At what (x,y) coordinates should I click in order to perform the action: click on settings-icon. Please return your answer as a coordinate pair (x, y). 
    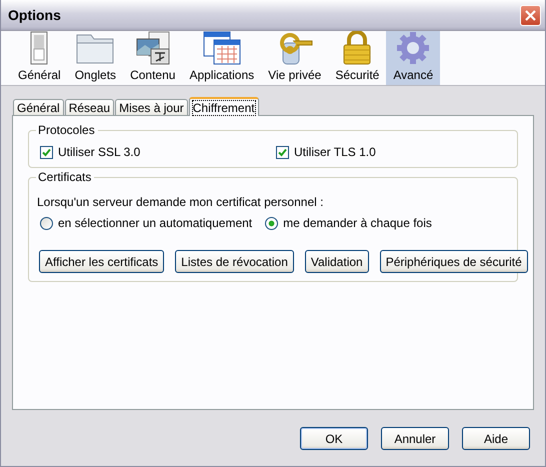
    Looking at the image, I should click on (413, 48).